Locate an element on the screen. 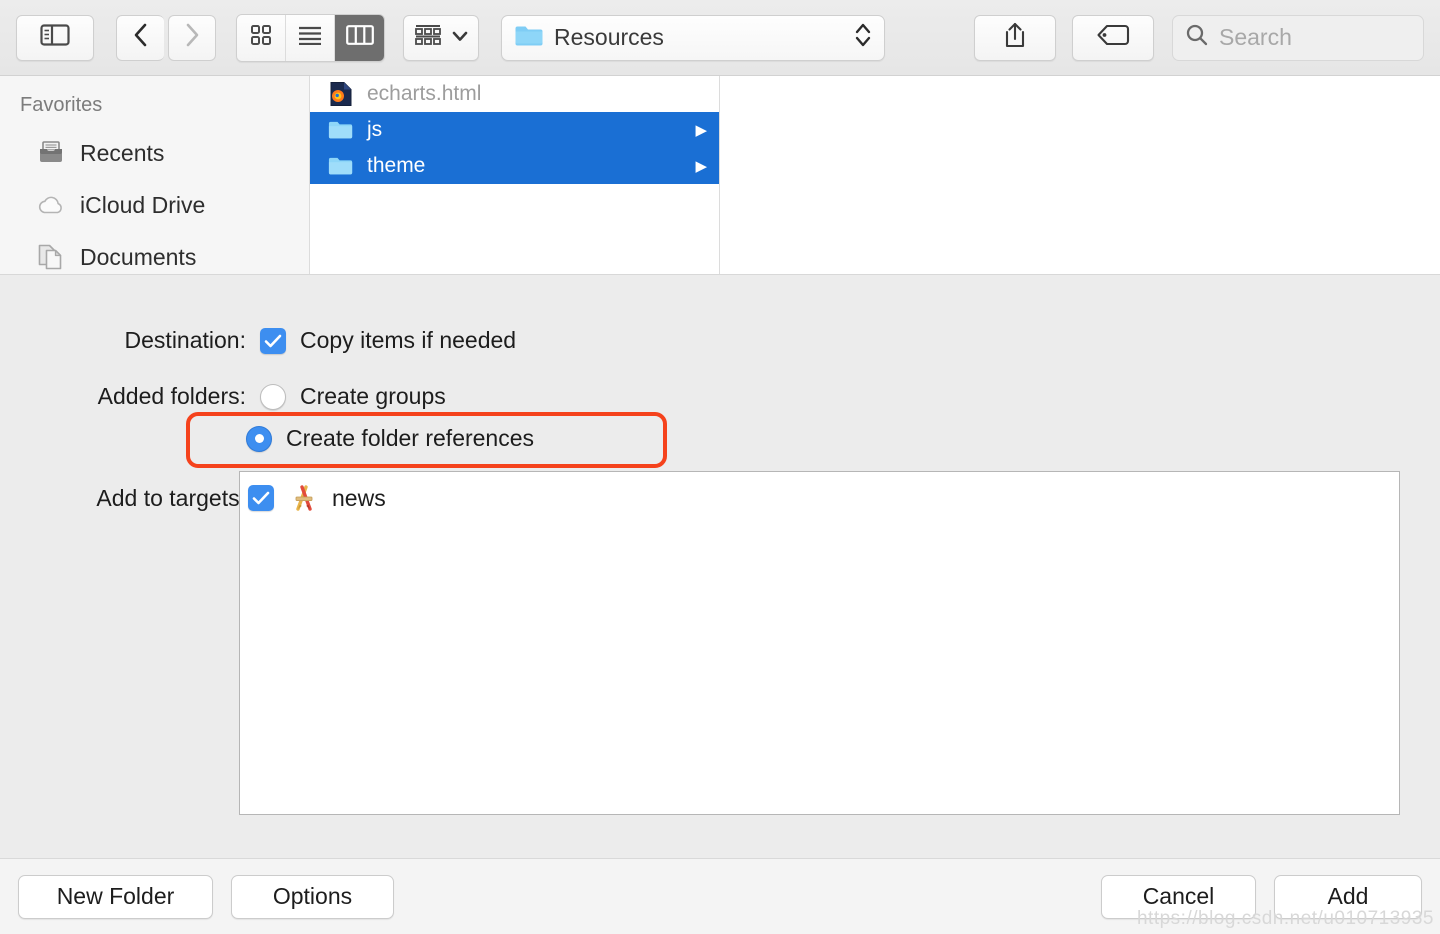 The height and width of the screenshot is (934, 1440). new-folder-button: New Folder is located at coordinates (115, 896).